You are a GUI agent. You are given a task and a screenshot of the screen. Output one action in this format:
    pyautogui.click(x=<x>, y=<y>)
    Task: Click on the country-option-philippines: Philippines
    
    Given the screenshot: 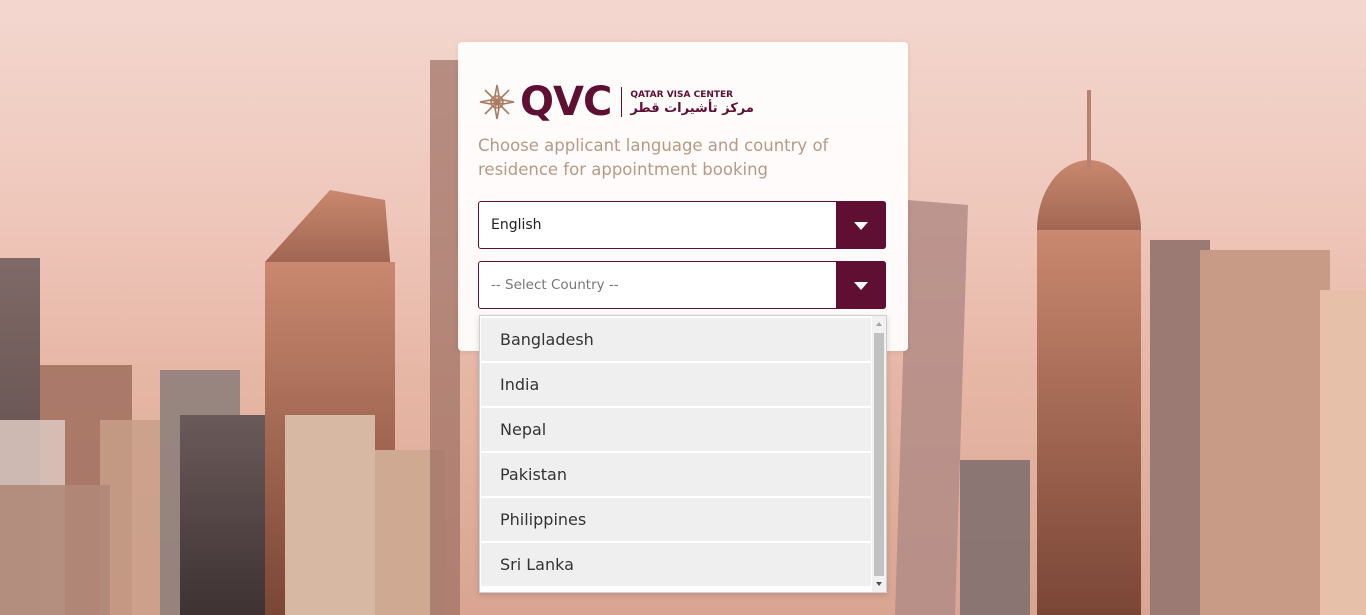 What is the action you would take?
    pyautogui.click(x=676, y=519)
    